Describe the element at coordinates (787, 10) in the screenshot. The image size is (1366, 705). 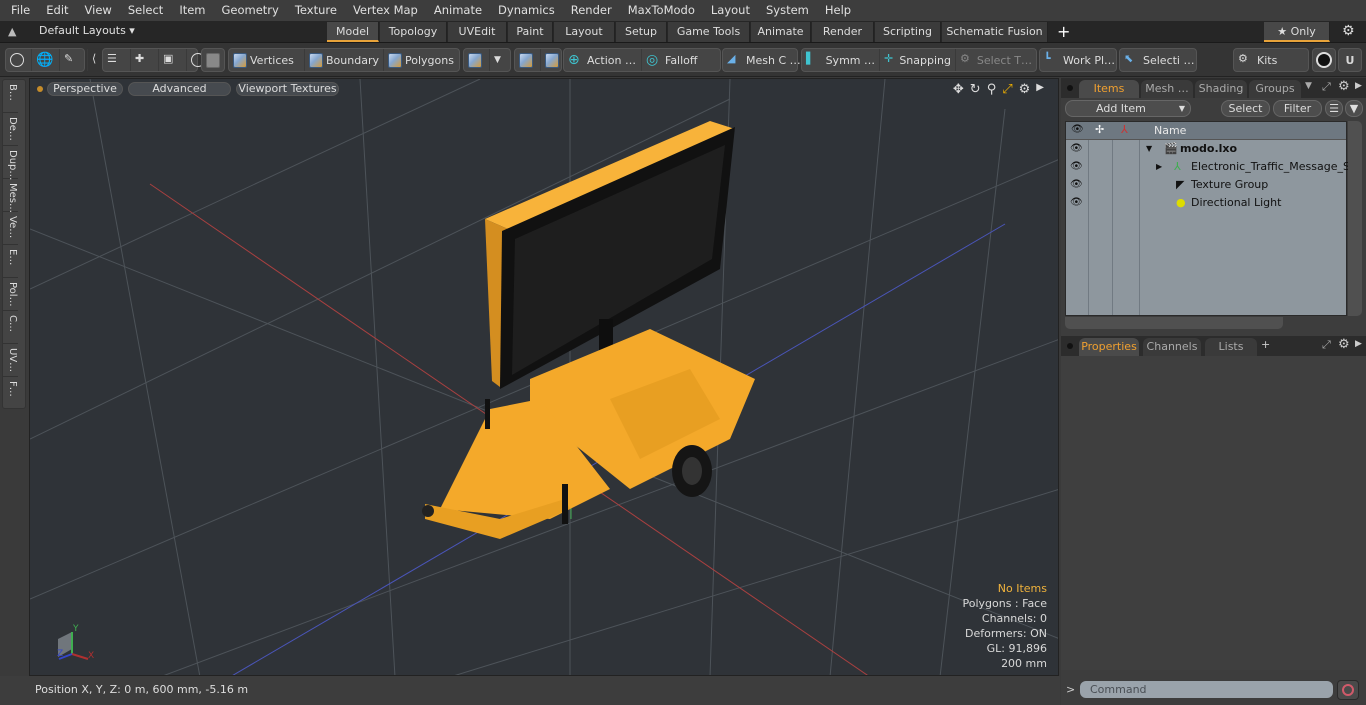
I see `menu-system: System` at that location.